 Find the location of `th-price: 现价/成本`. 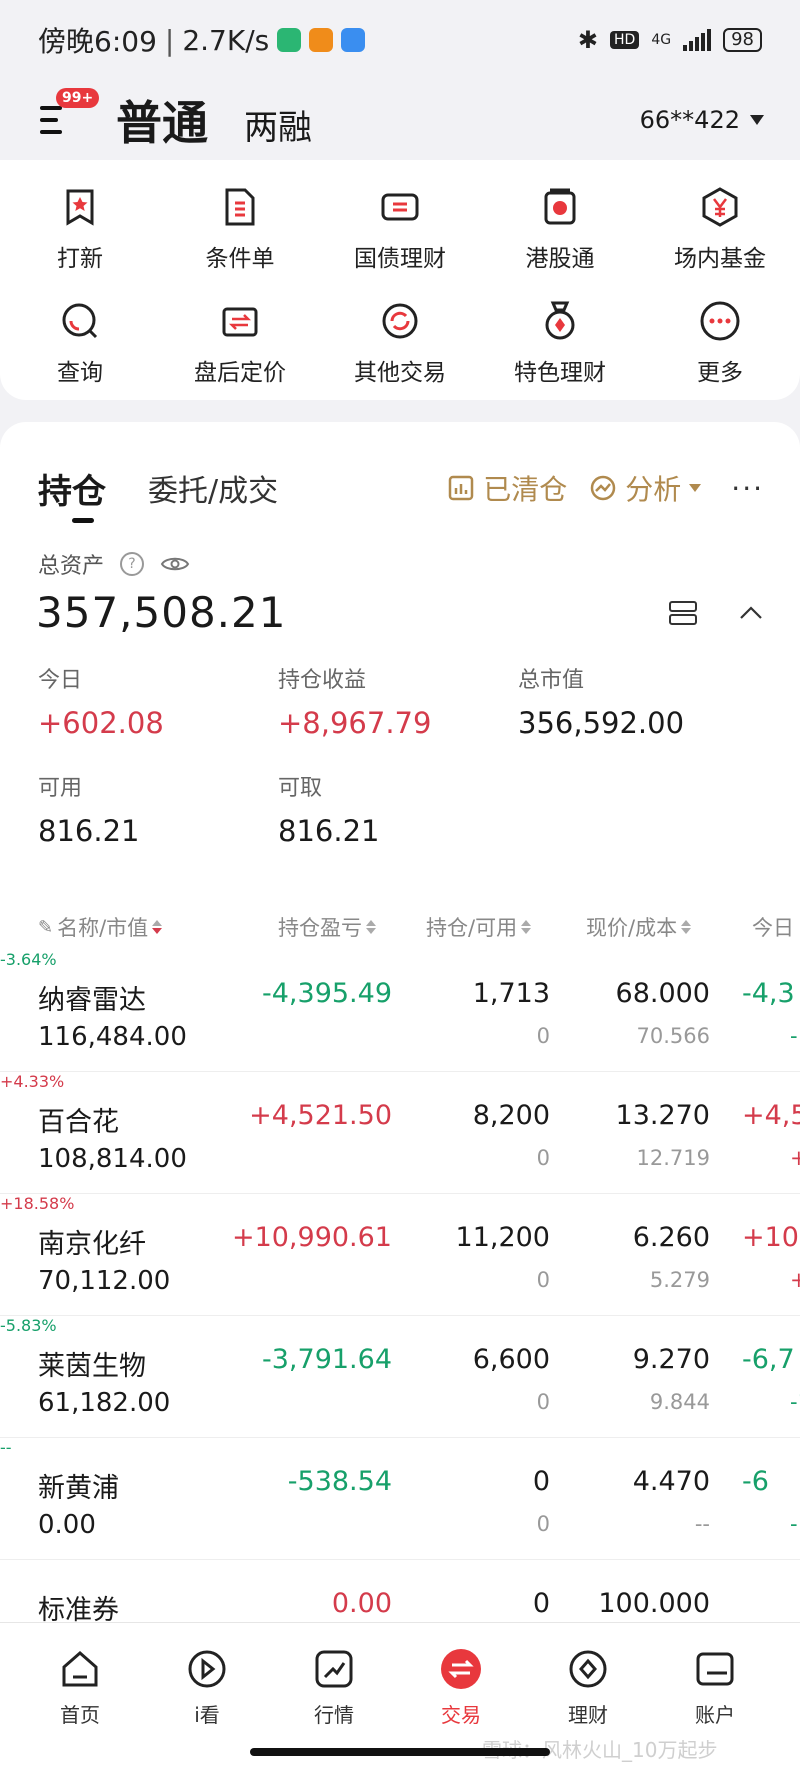

th-price: 现价/成本 is located at coordinates (639, 927).